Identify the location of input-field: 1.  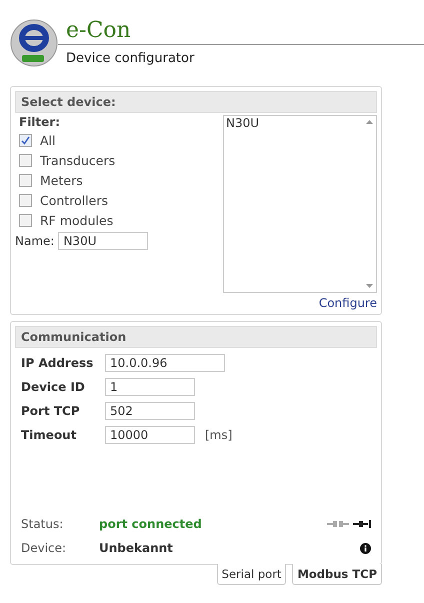
(150, 387).